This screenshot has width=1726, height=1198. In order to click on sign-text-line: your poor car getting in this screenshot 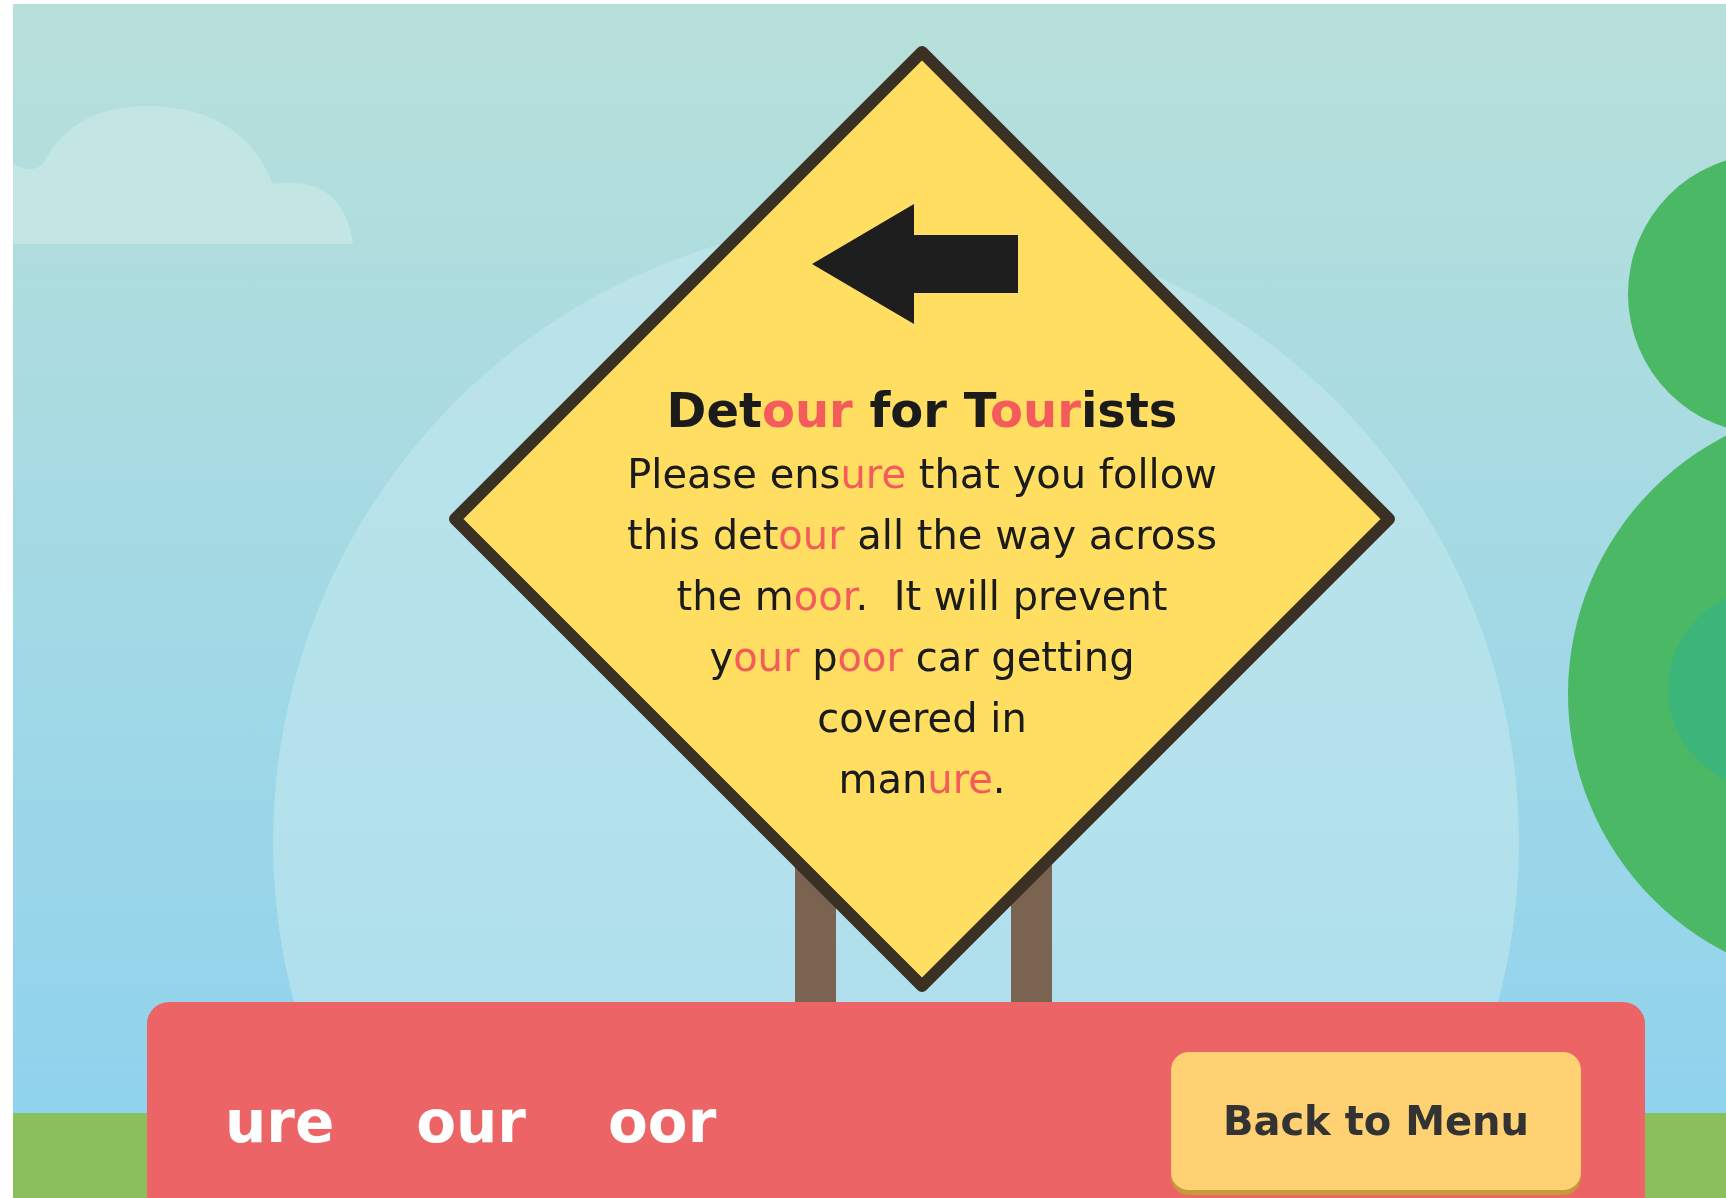, I will do `click(922, 657)`.